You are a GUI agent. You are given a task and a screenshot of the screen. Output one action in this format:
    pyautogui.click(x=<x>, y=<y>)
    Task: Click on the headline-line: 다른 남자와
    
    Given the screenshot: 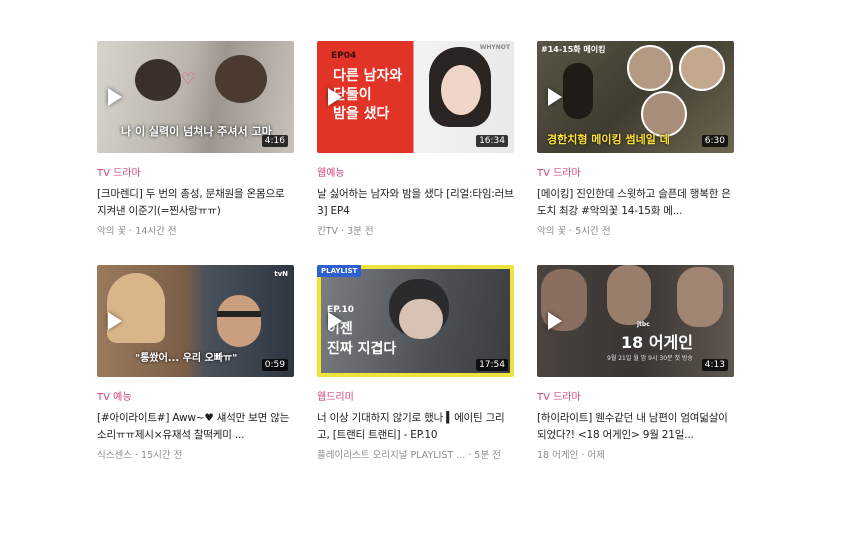 What is the action you would take?
    pyautogui.click(x=368, y=76)
    